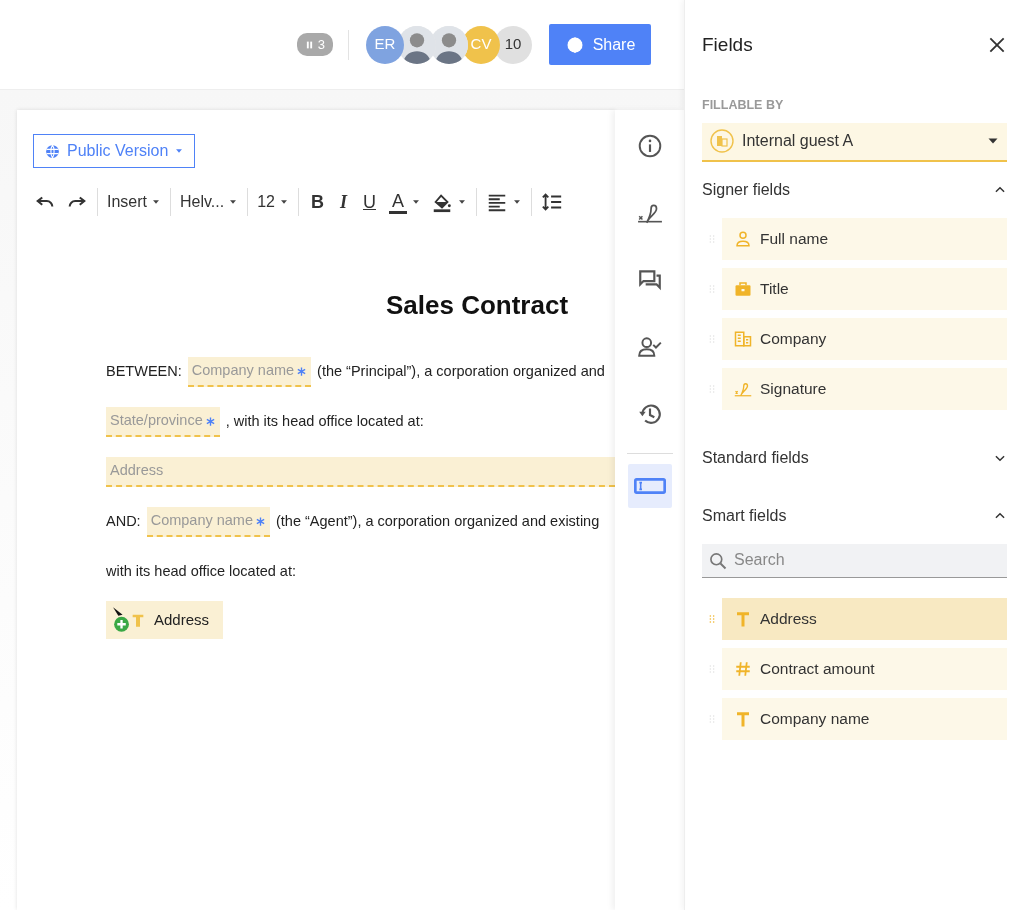  I want to click on section-header: Signer fields, so click(854, 189).